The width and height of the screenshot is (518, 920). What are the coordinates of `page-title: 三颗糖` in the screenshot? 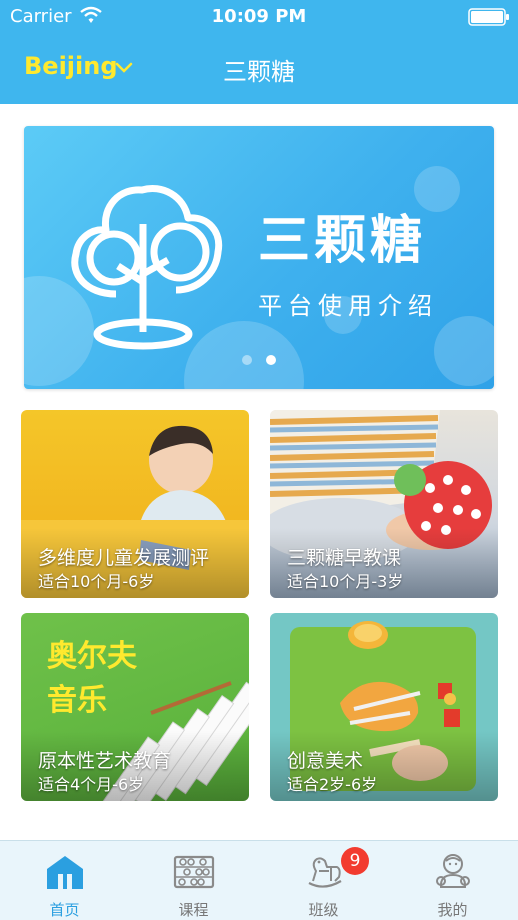 It's located at (259, 72).